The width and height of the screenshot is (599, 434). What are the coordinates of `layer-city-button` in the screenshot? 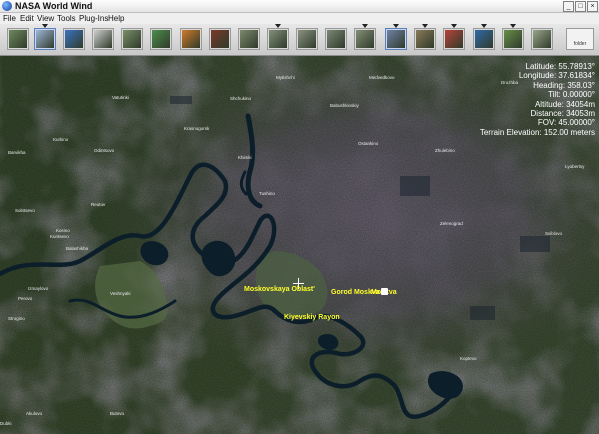 It's located at (396, 39).